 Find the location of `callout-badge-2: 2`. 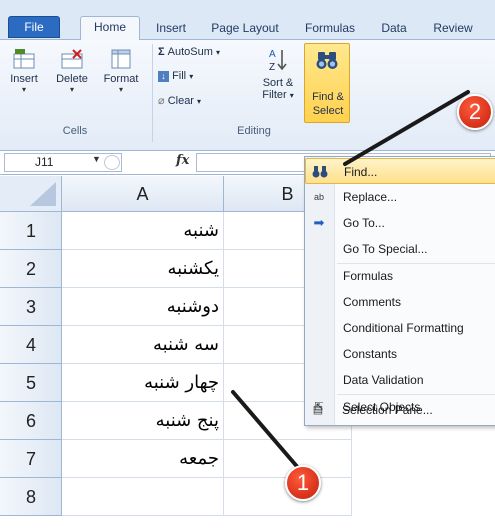

callout-badge-2: 2 is located at coordinates (475, 112).